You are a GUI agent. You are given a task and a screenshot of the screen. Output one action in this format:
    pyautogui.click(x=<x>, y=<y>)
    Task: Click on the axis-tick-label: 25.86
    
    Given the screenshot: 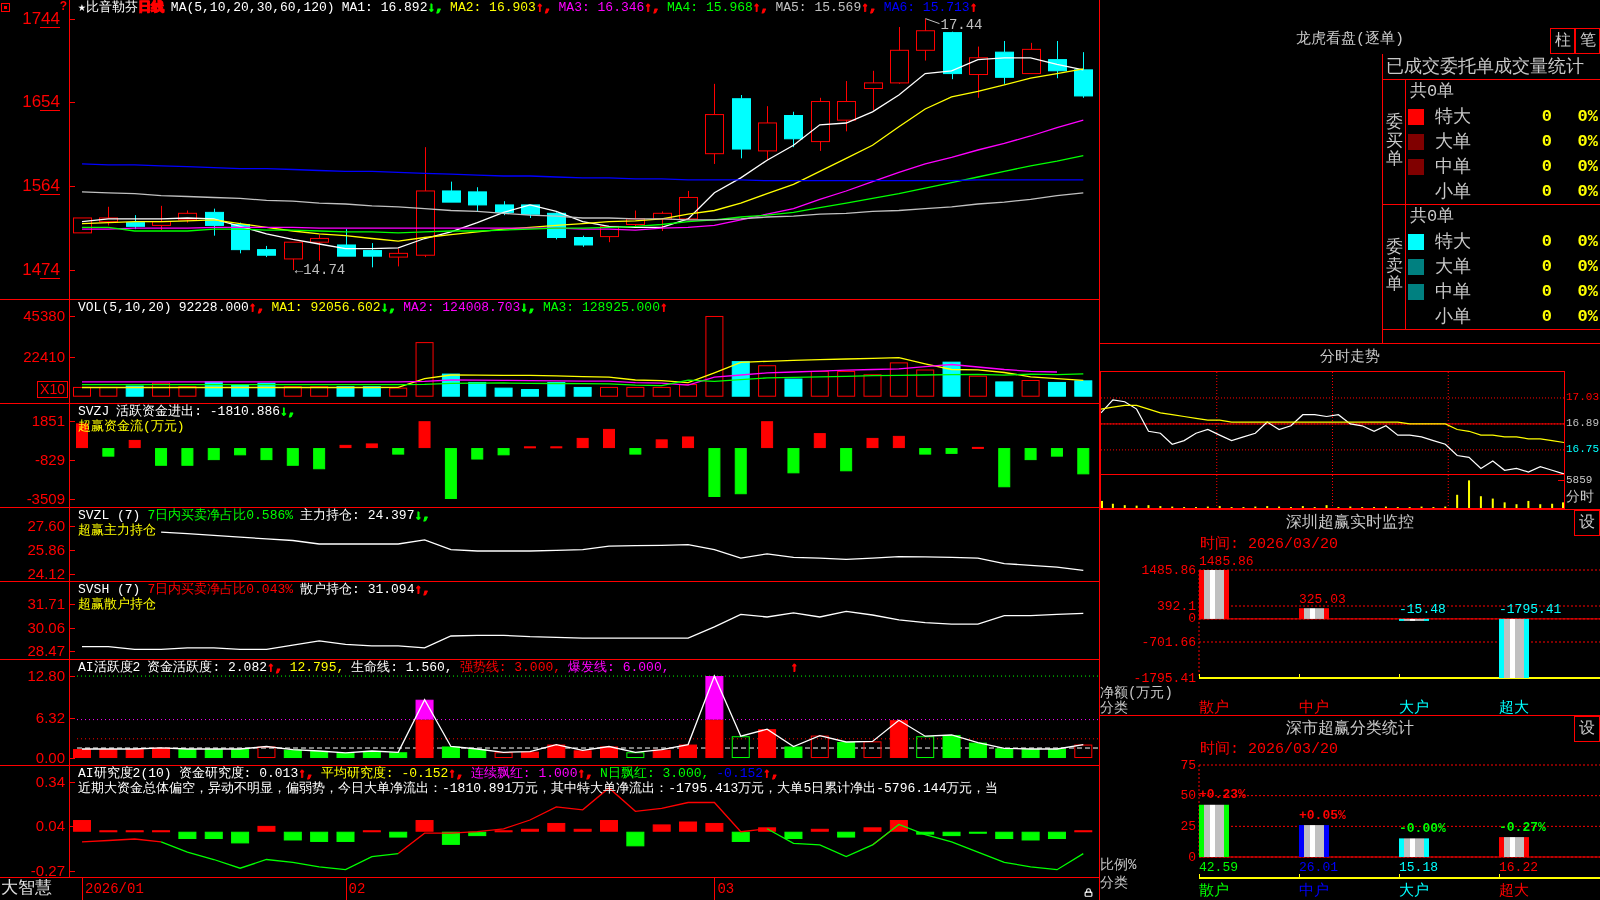 What is the action you would take?
    pyautogui.click(x=46, y=550)
    